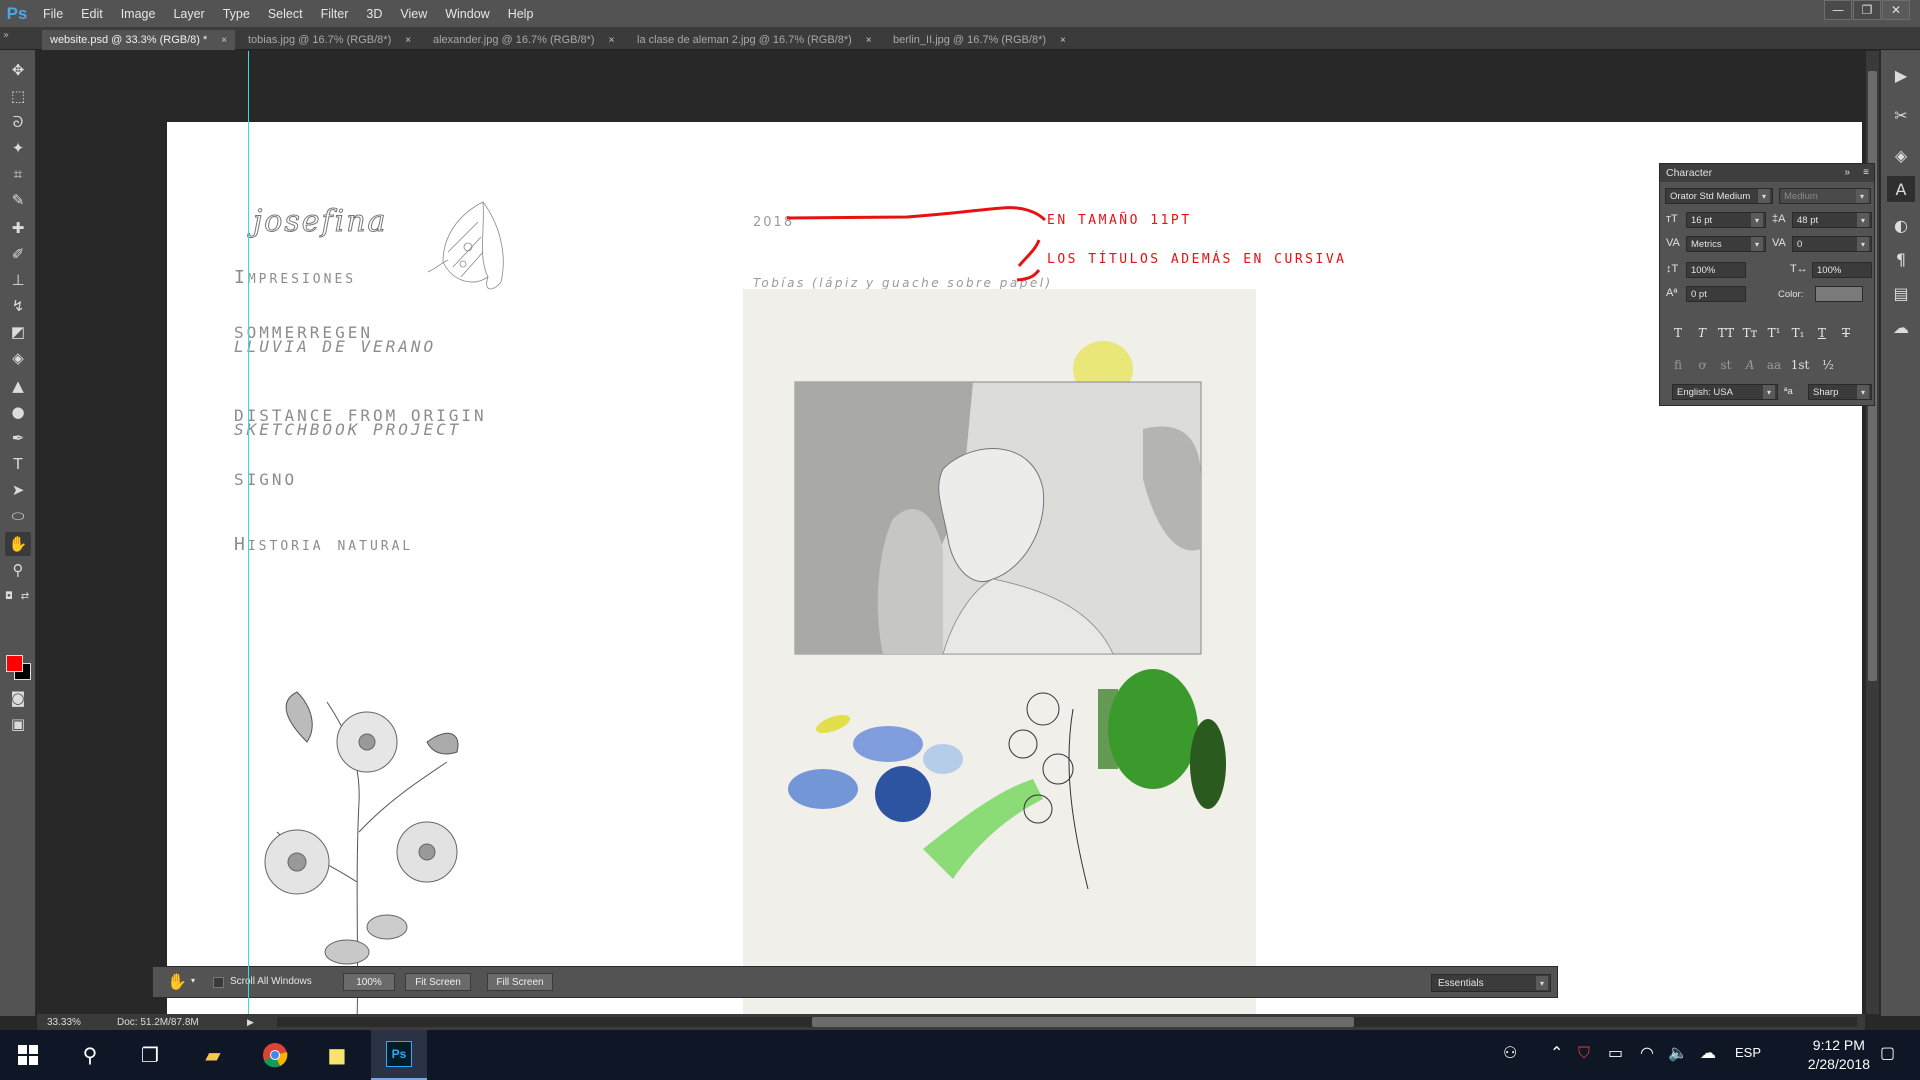 The width and height of the screenshot is (1920, 1080). I want to click on faux-italic-button: T, so click(1702, 333).